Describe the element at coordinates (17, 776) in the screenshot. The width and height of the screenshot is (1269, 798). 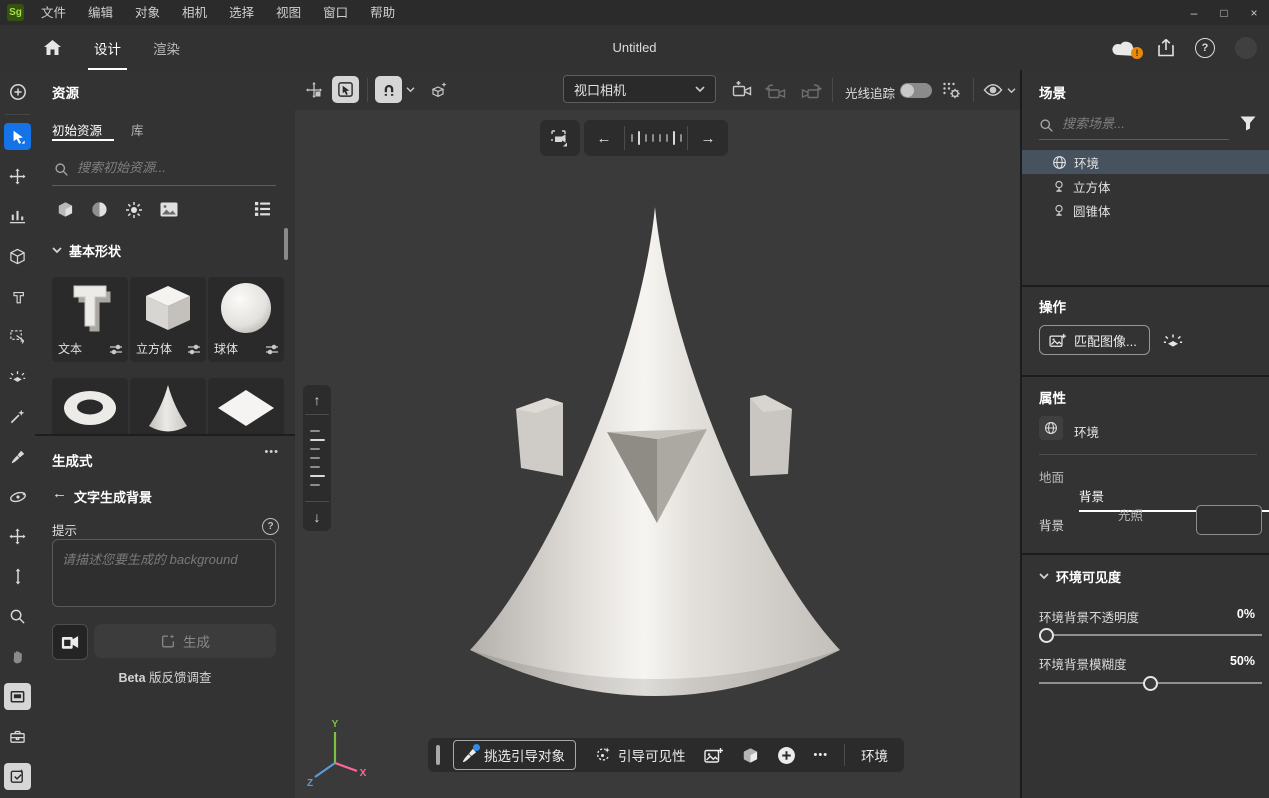
I see `collect-generate-icon` at that location.